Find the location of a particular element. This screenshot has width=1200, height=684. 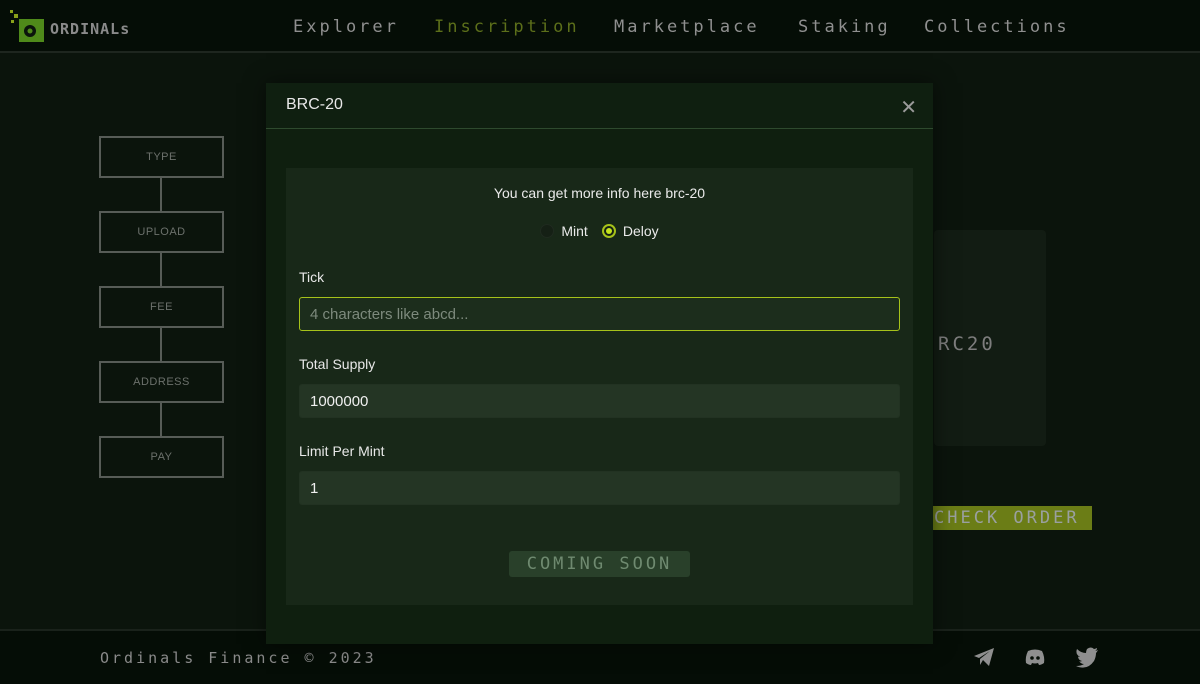

step-type: TYPE is located at coordinates (161, 157).